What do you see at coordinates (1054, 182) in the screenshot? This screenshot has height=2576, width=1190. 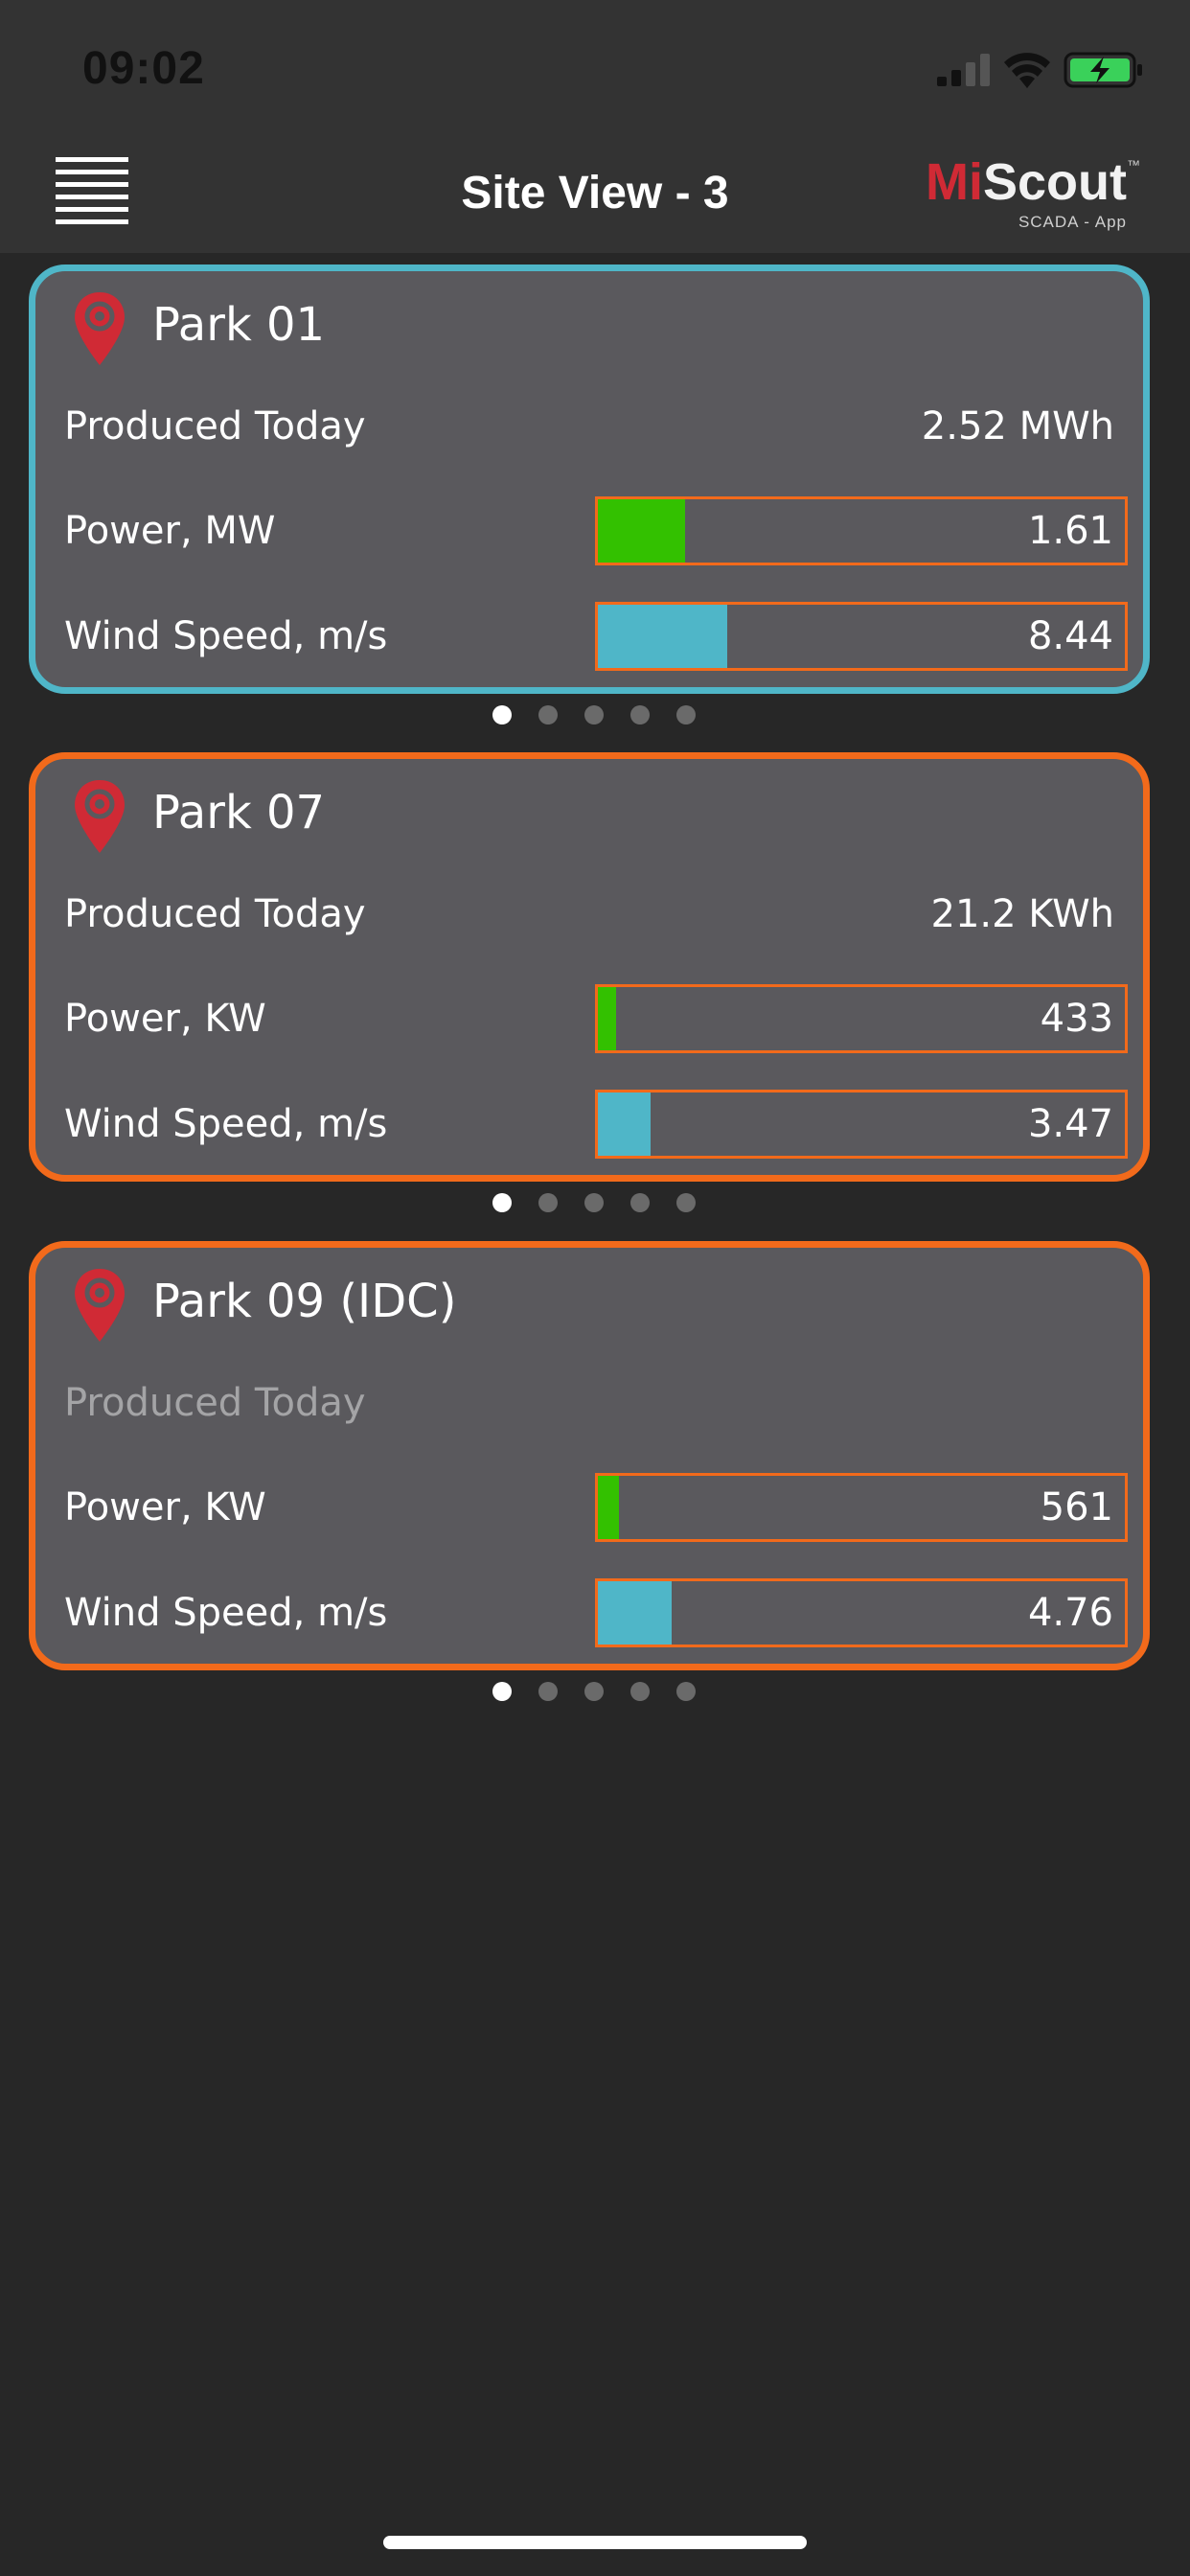 I see `logo-scout: Scout` at bounding box center [1054, 182].